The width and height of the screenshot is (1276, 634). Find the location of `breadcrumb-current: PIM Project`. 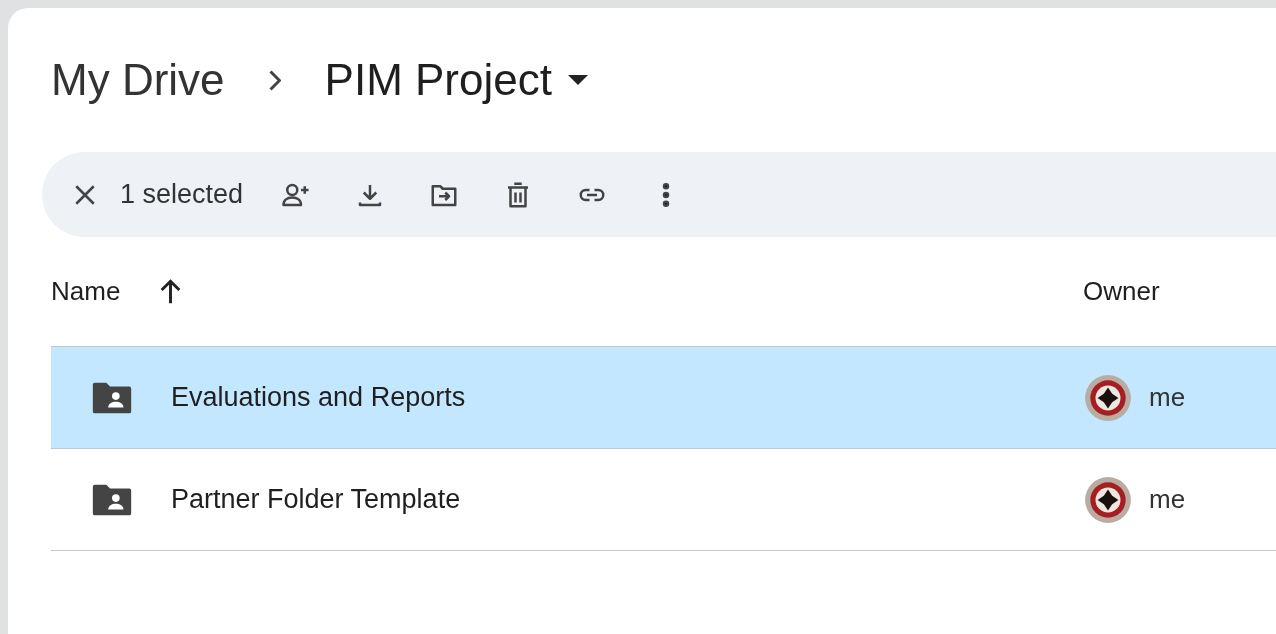

breadcrumb-current: PIM Project is located at coordinates (438, 80).